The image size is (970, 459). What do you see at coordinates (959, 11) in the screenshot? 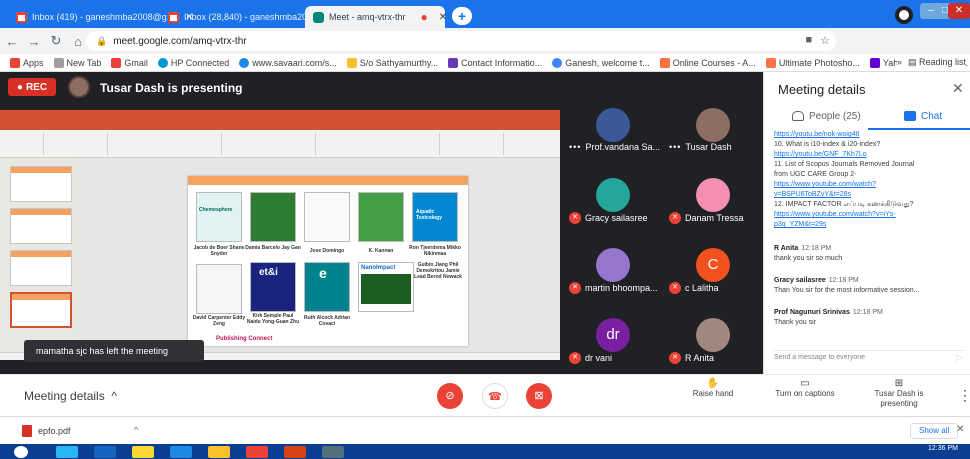
I see `close-window-button: ✕` at bounding box center [959, 11].